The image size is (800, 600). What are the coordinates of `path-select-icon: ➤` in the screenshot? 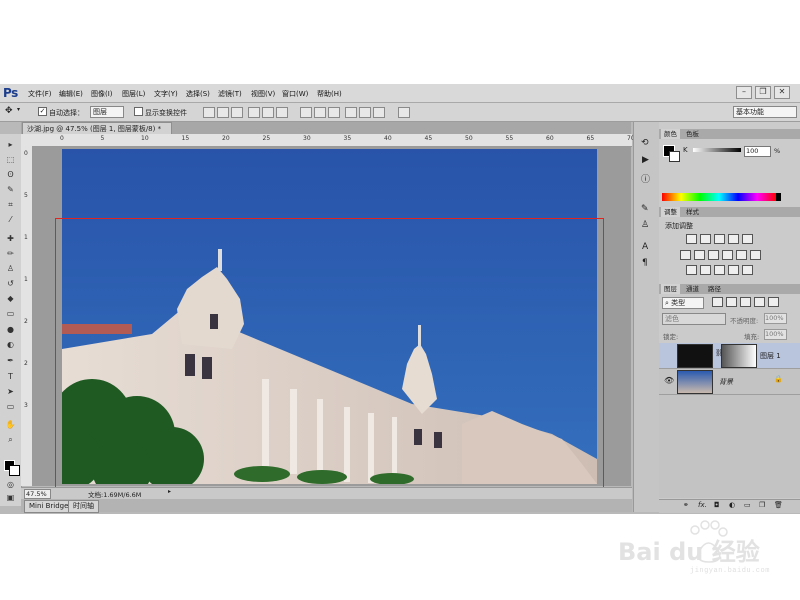 It's located at (10, 391).